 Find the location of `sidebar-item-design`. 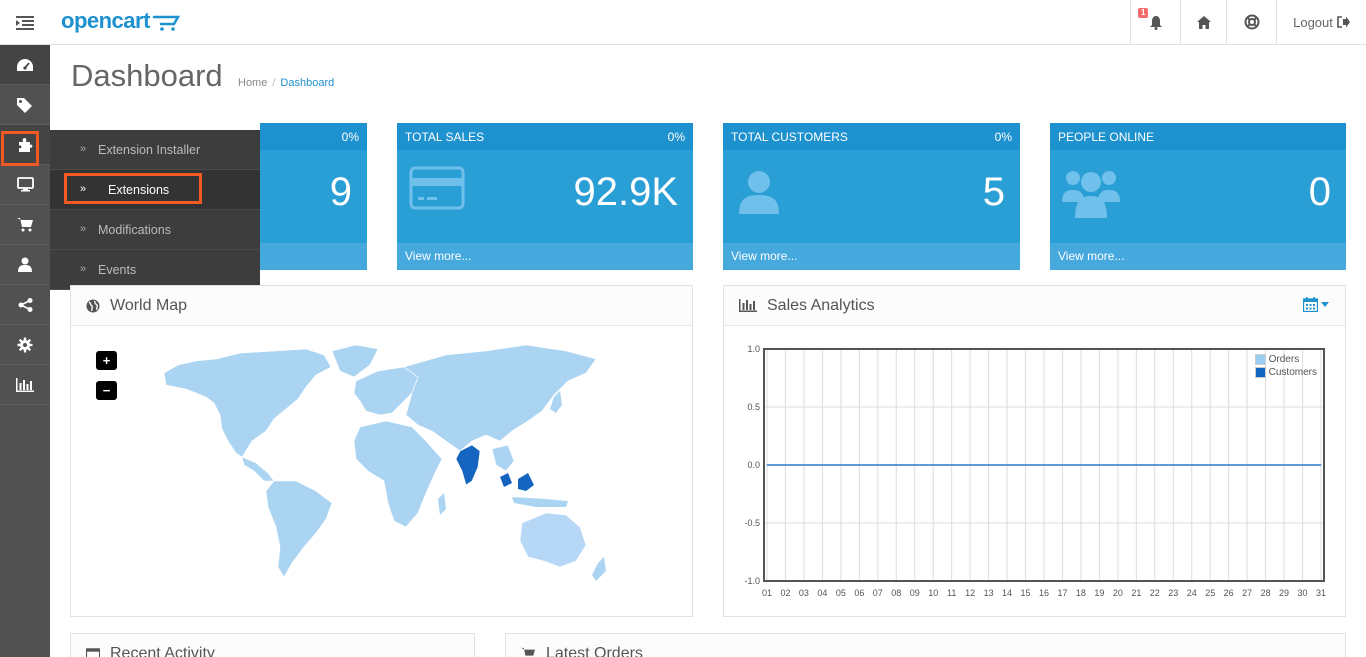

sidebar-item-design is located at coordinates (25, 185).